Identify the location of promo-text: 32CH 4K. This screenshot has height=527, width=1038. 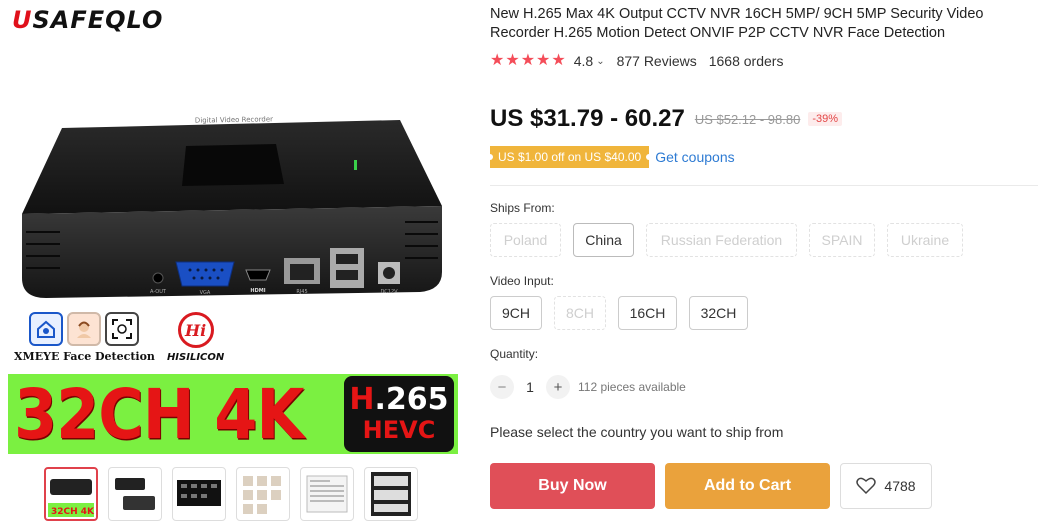
(159, 414).